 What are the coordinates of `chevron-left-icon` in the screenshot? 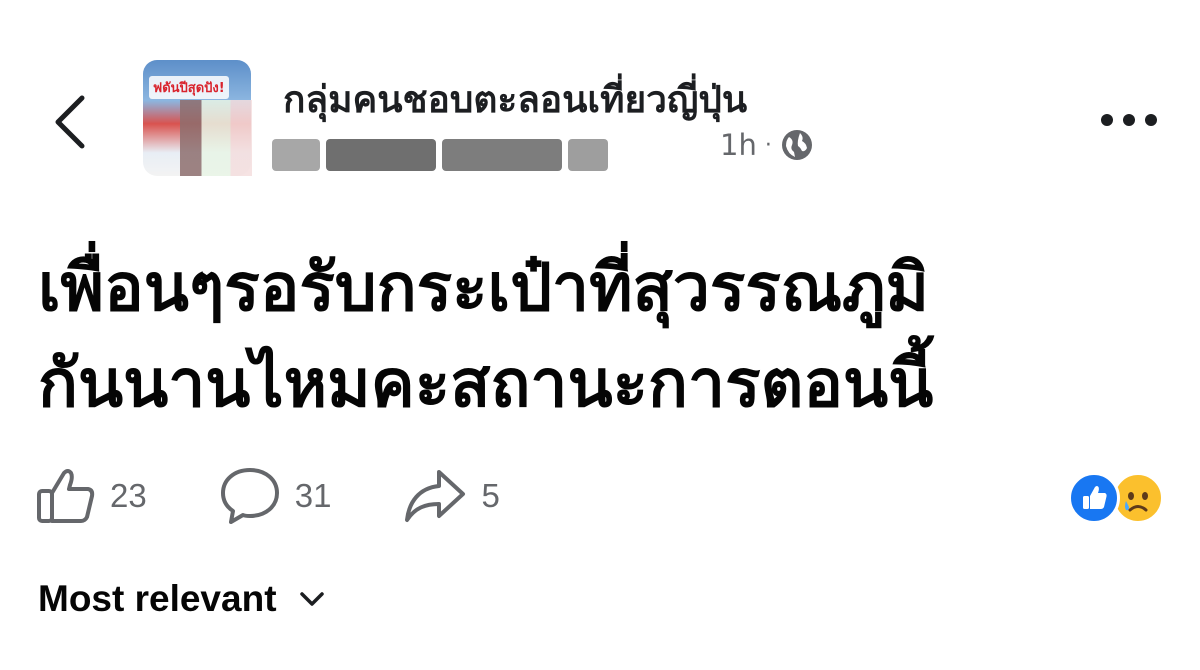 It's located at (70, 122).